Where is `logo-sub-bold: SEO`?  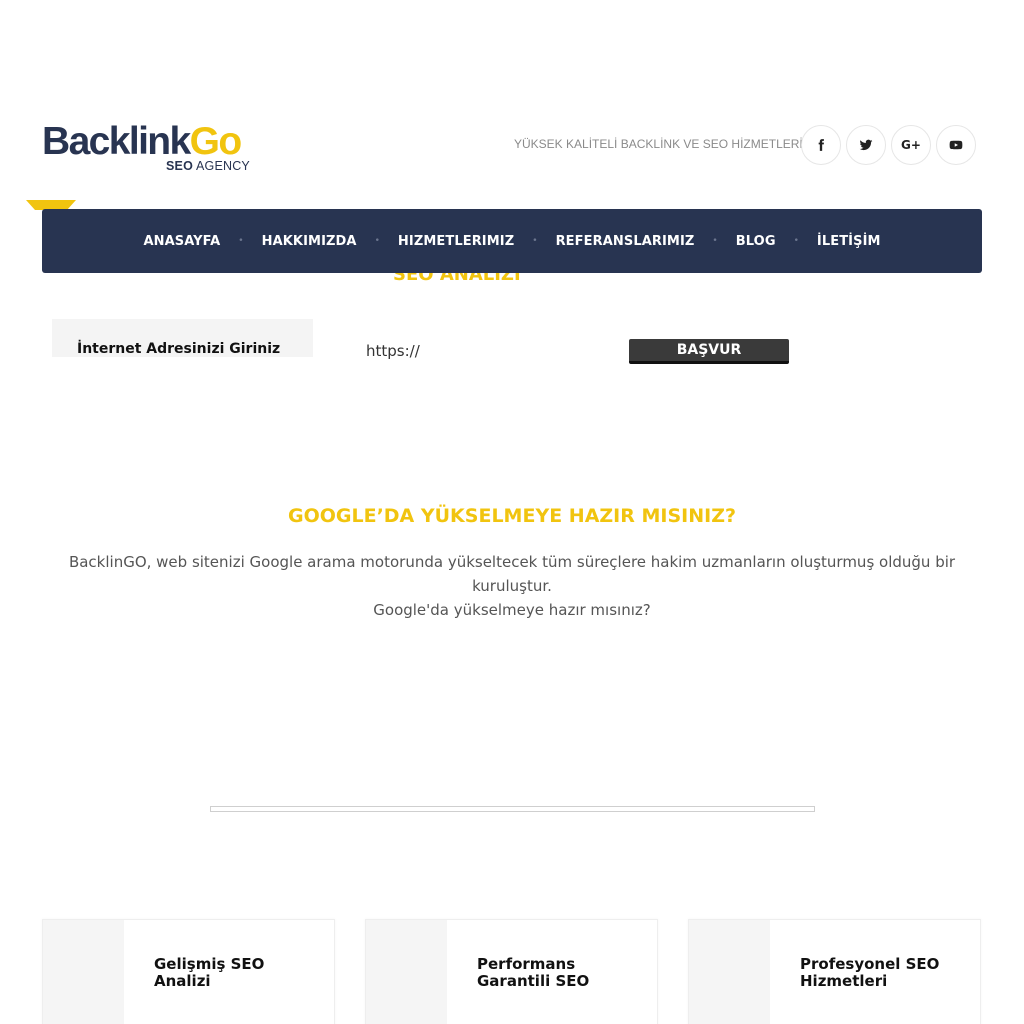
logo-sub-bold: SEO is located at coordinates (179, 166).